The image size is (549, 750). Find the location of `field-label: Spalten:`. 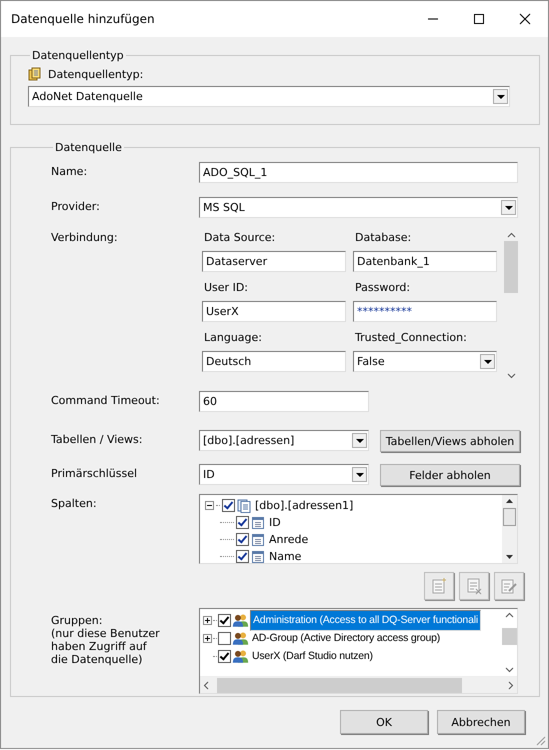

field-label: Spalten: is located at coordinates (74, 503).